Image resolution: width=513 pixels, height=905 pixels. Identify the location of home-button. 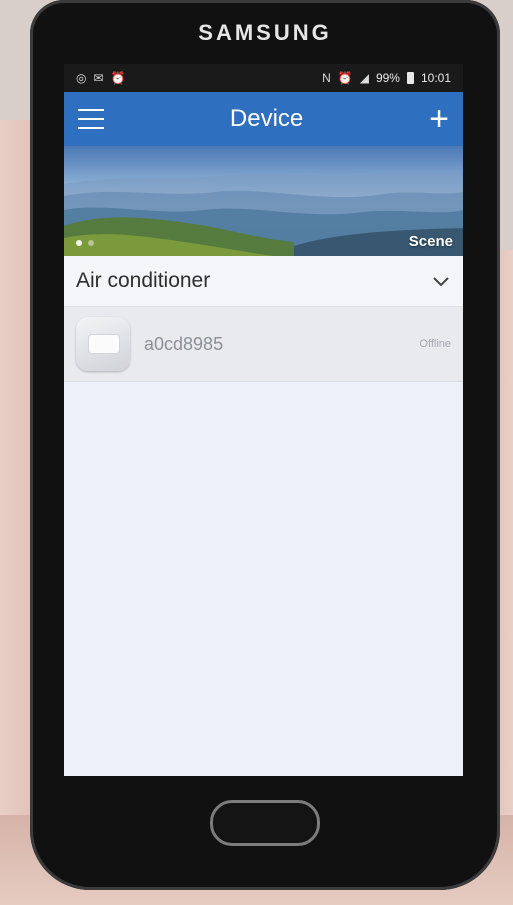
(265, 823).